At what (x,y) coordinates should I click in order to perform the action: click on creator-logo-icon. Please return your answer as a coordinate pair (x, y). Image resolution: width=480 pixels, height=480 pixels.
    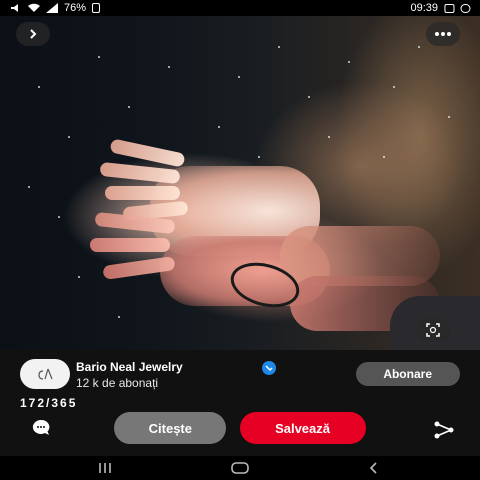
    Looking at the image, I should click on (45, 374).